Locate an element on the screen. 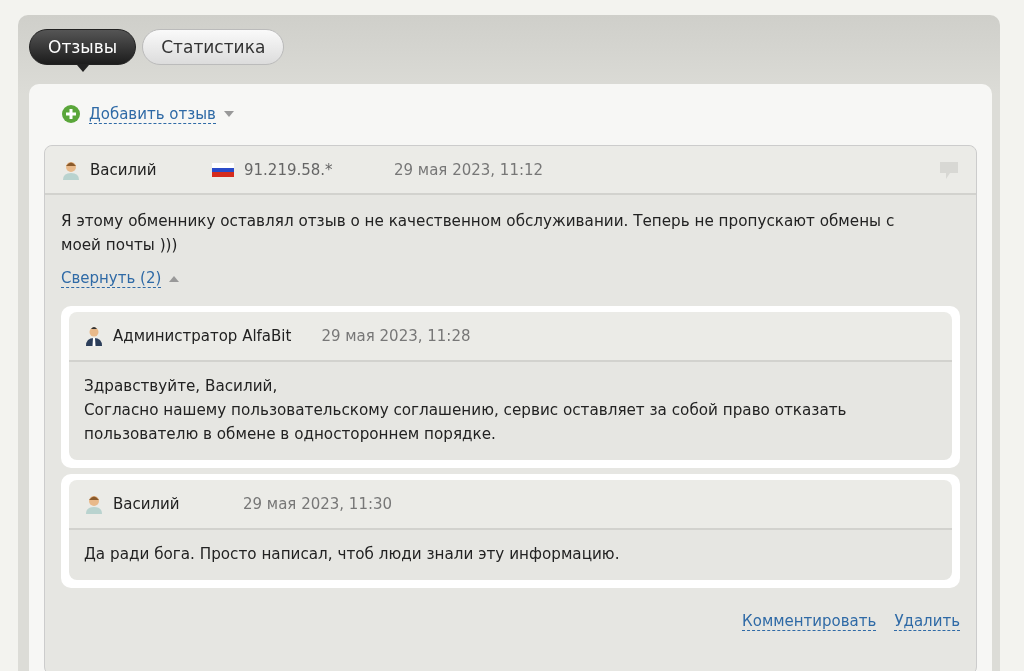 The width and height of the screenshot is (1024, 671). tab: Отзывы is located at coordinates (83, 47).